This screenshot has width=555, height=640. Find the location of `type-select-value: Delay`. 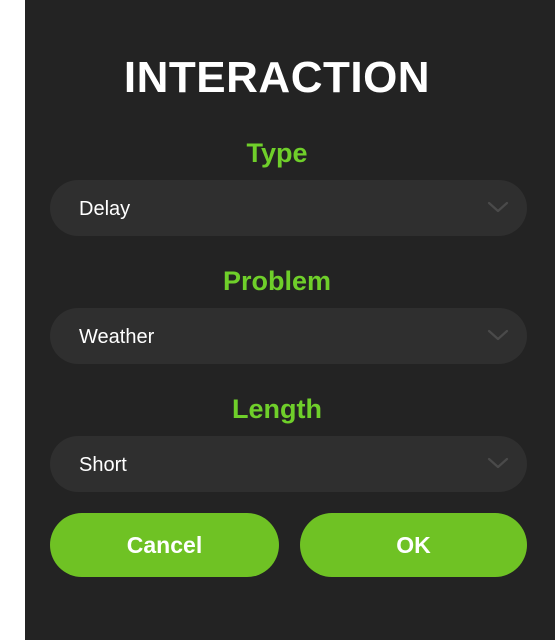

type-select-value: Delay is located at coordinates (105, 209).